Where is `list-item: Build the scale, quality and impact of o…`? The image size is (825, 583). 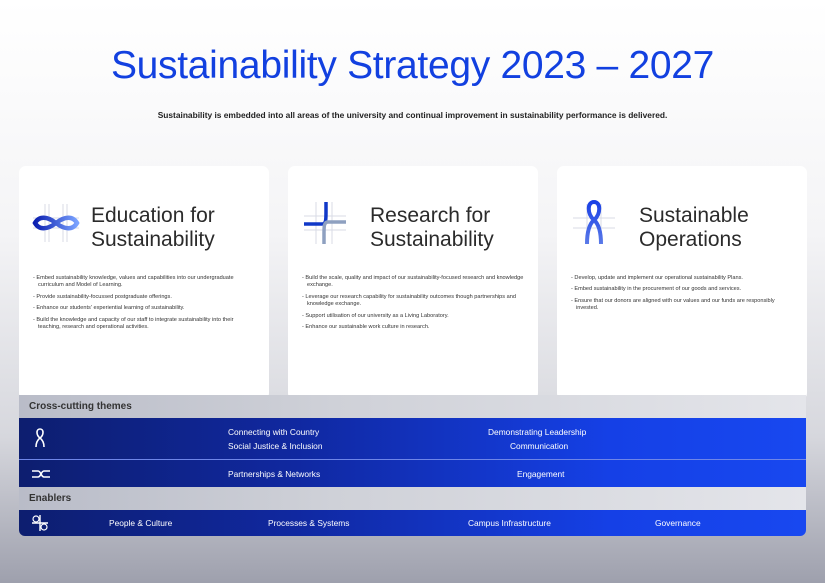
list-item: Build the scale, quality and impact of o… is located at coordinates (413, 282).